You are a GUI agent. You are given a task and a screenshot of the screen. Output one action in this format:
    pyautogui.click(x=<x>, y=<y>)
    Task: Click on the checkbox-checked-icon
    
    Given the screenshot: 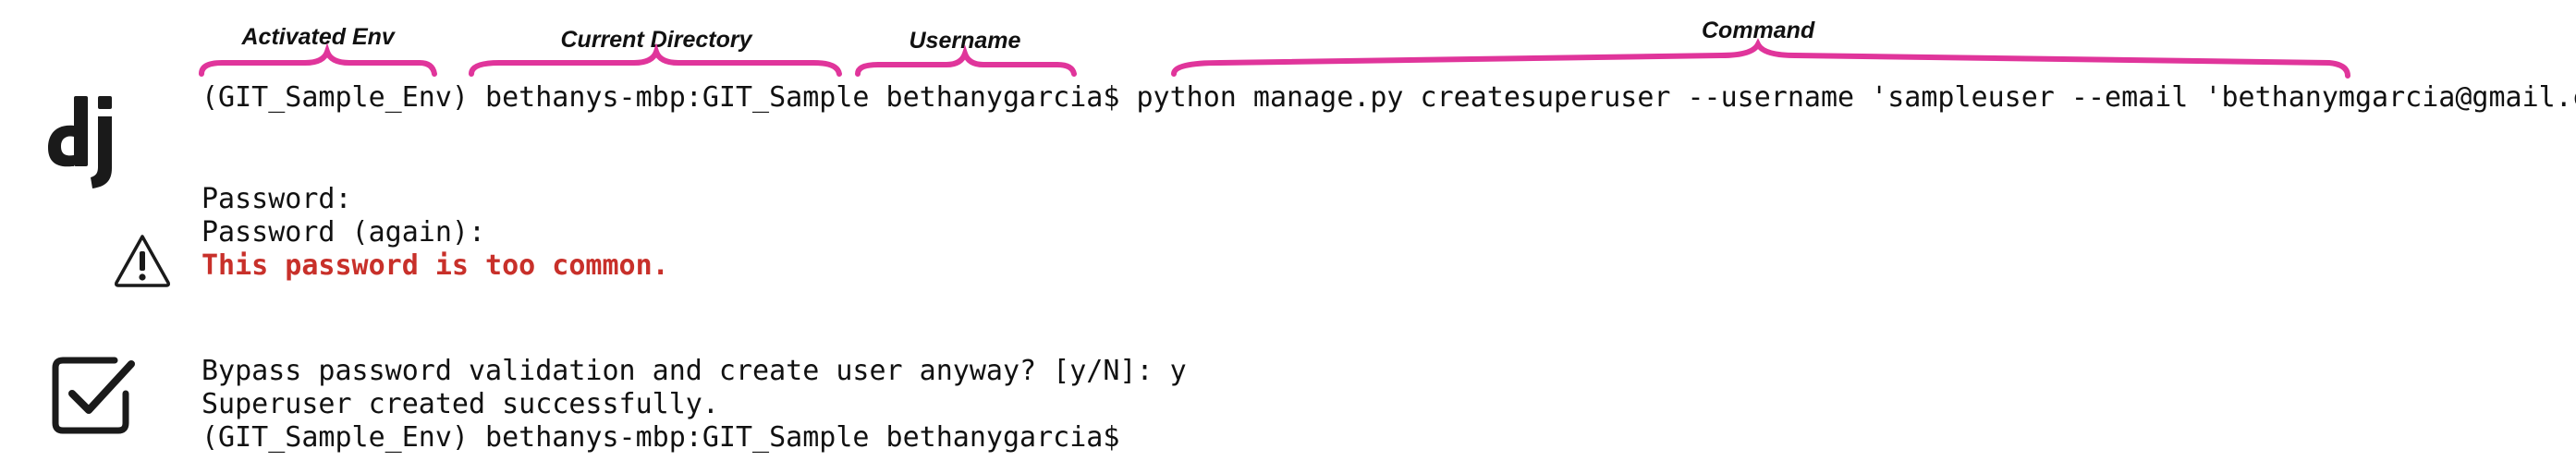 What is the action you would take?
    pyautogui.click(x=92, y=394)
    